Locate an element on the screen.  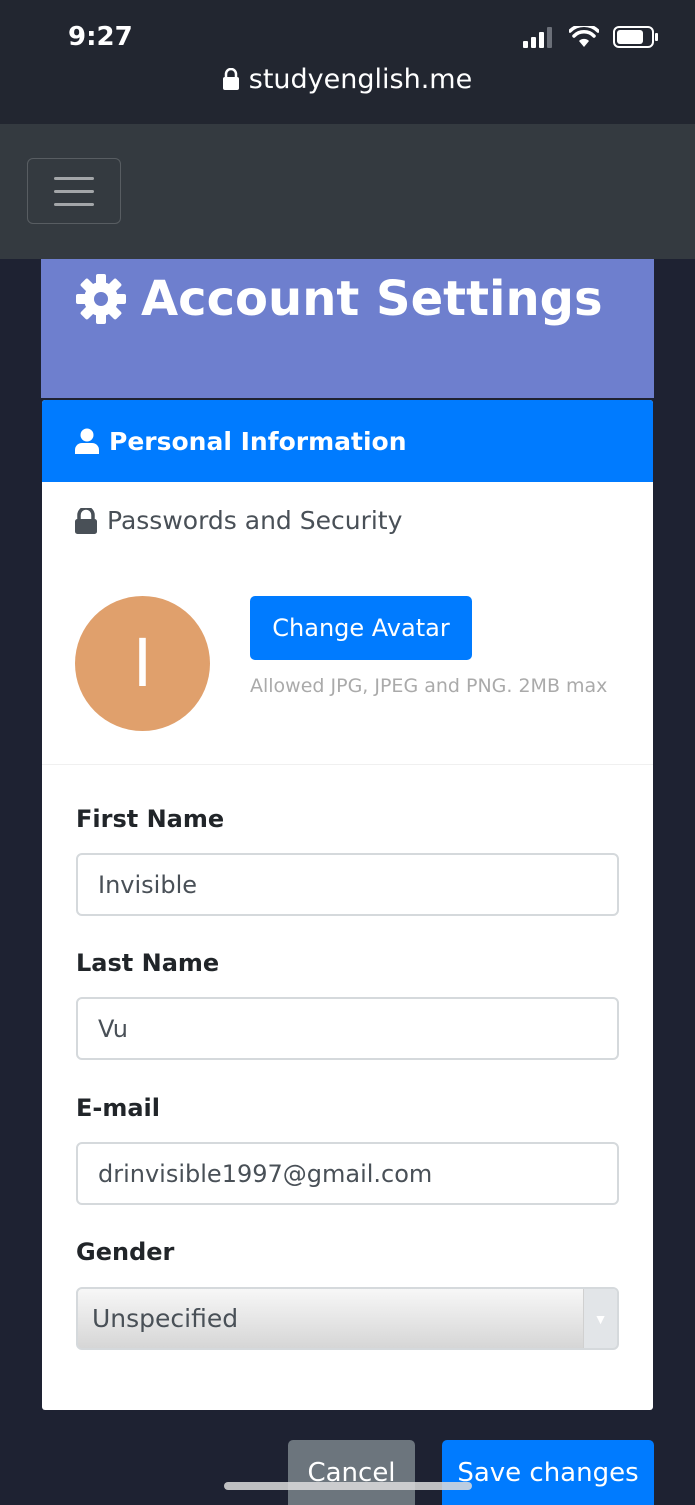
avatar-initial: I is located at coordinates (142, 663).